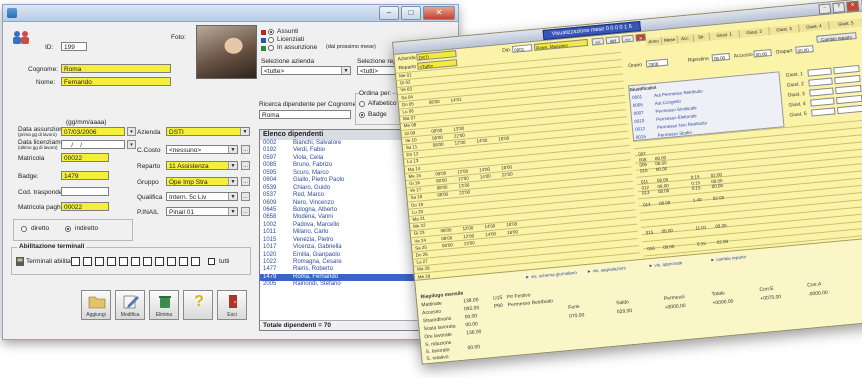  I want to click on azienda-select: DSTI ▼, so click(208, 131).